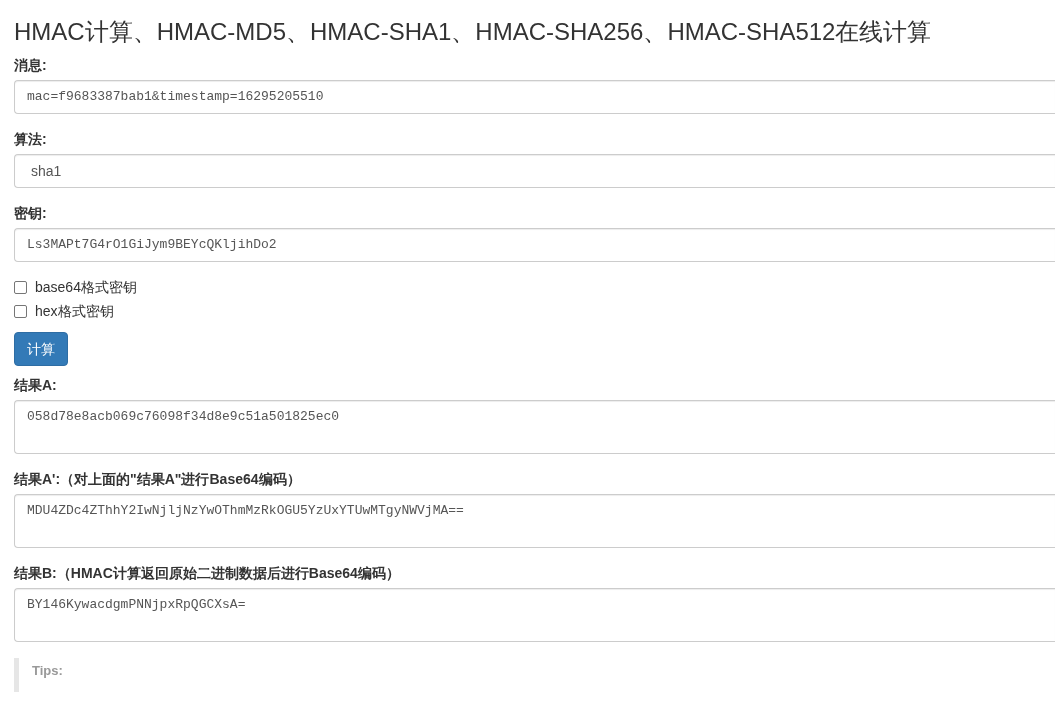 This screenshot has width=1055, height=707. What do you see at coordinates (30, 65) in the screenshot?
I see `field-label: 消息:` at bounding box center [30, 65].